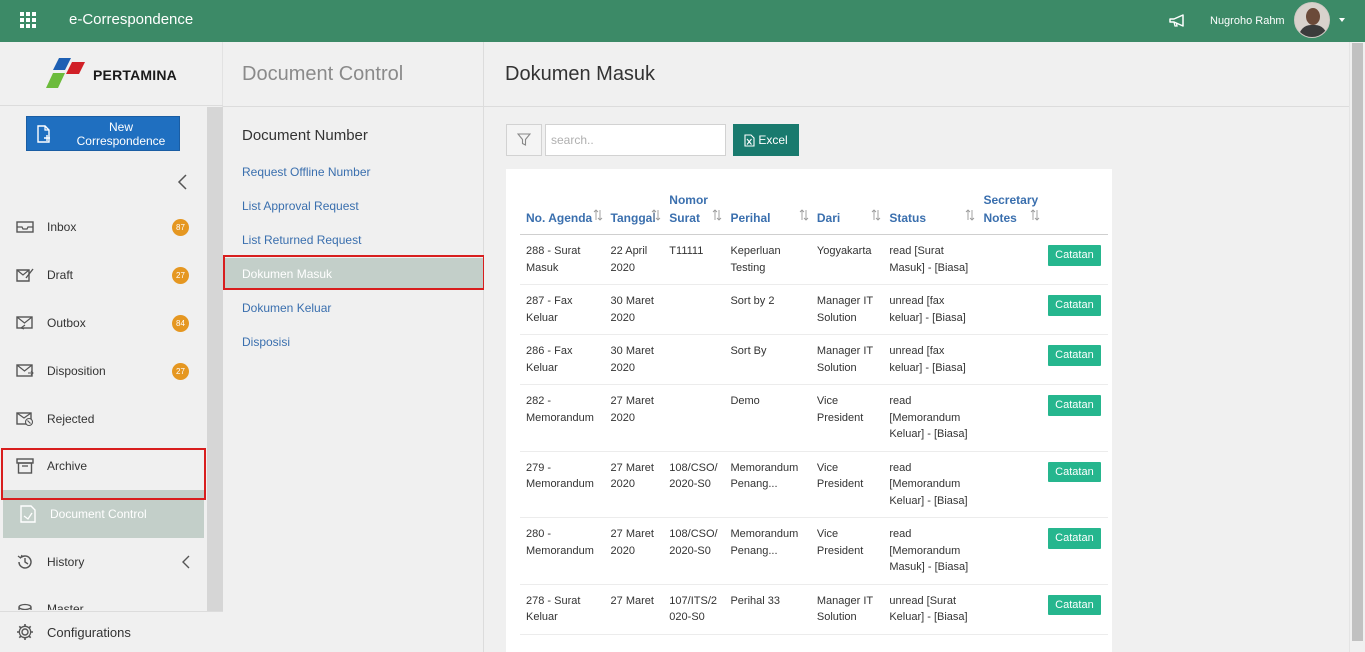 The image size is (1365, 652). I want to click on cell-perihal: Sort By, so click(767, 359).